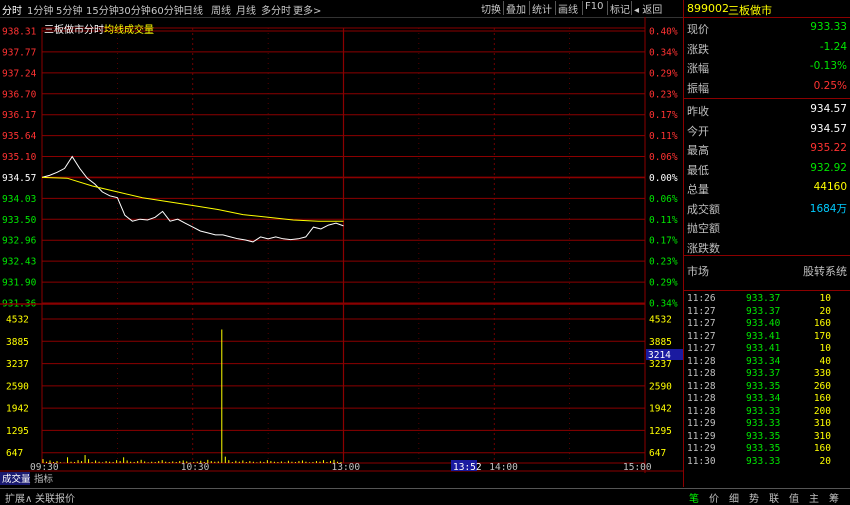  What do you see at coordinates (767, 110) in the screenshot?
I see `quote-row: 昨收 934.57` at bounding box center [767, 110].